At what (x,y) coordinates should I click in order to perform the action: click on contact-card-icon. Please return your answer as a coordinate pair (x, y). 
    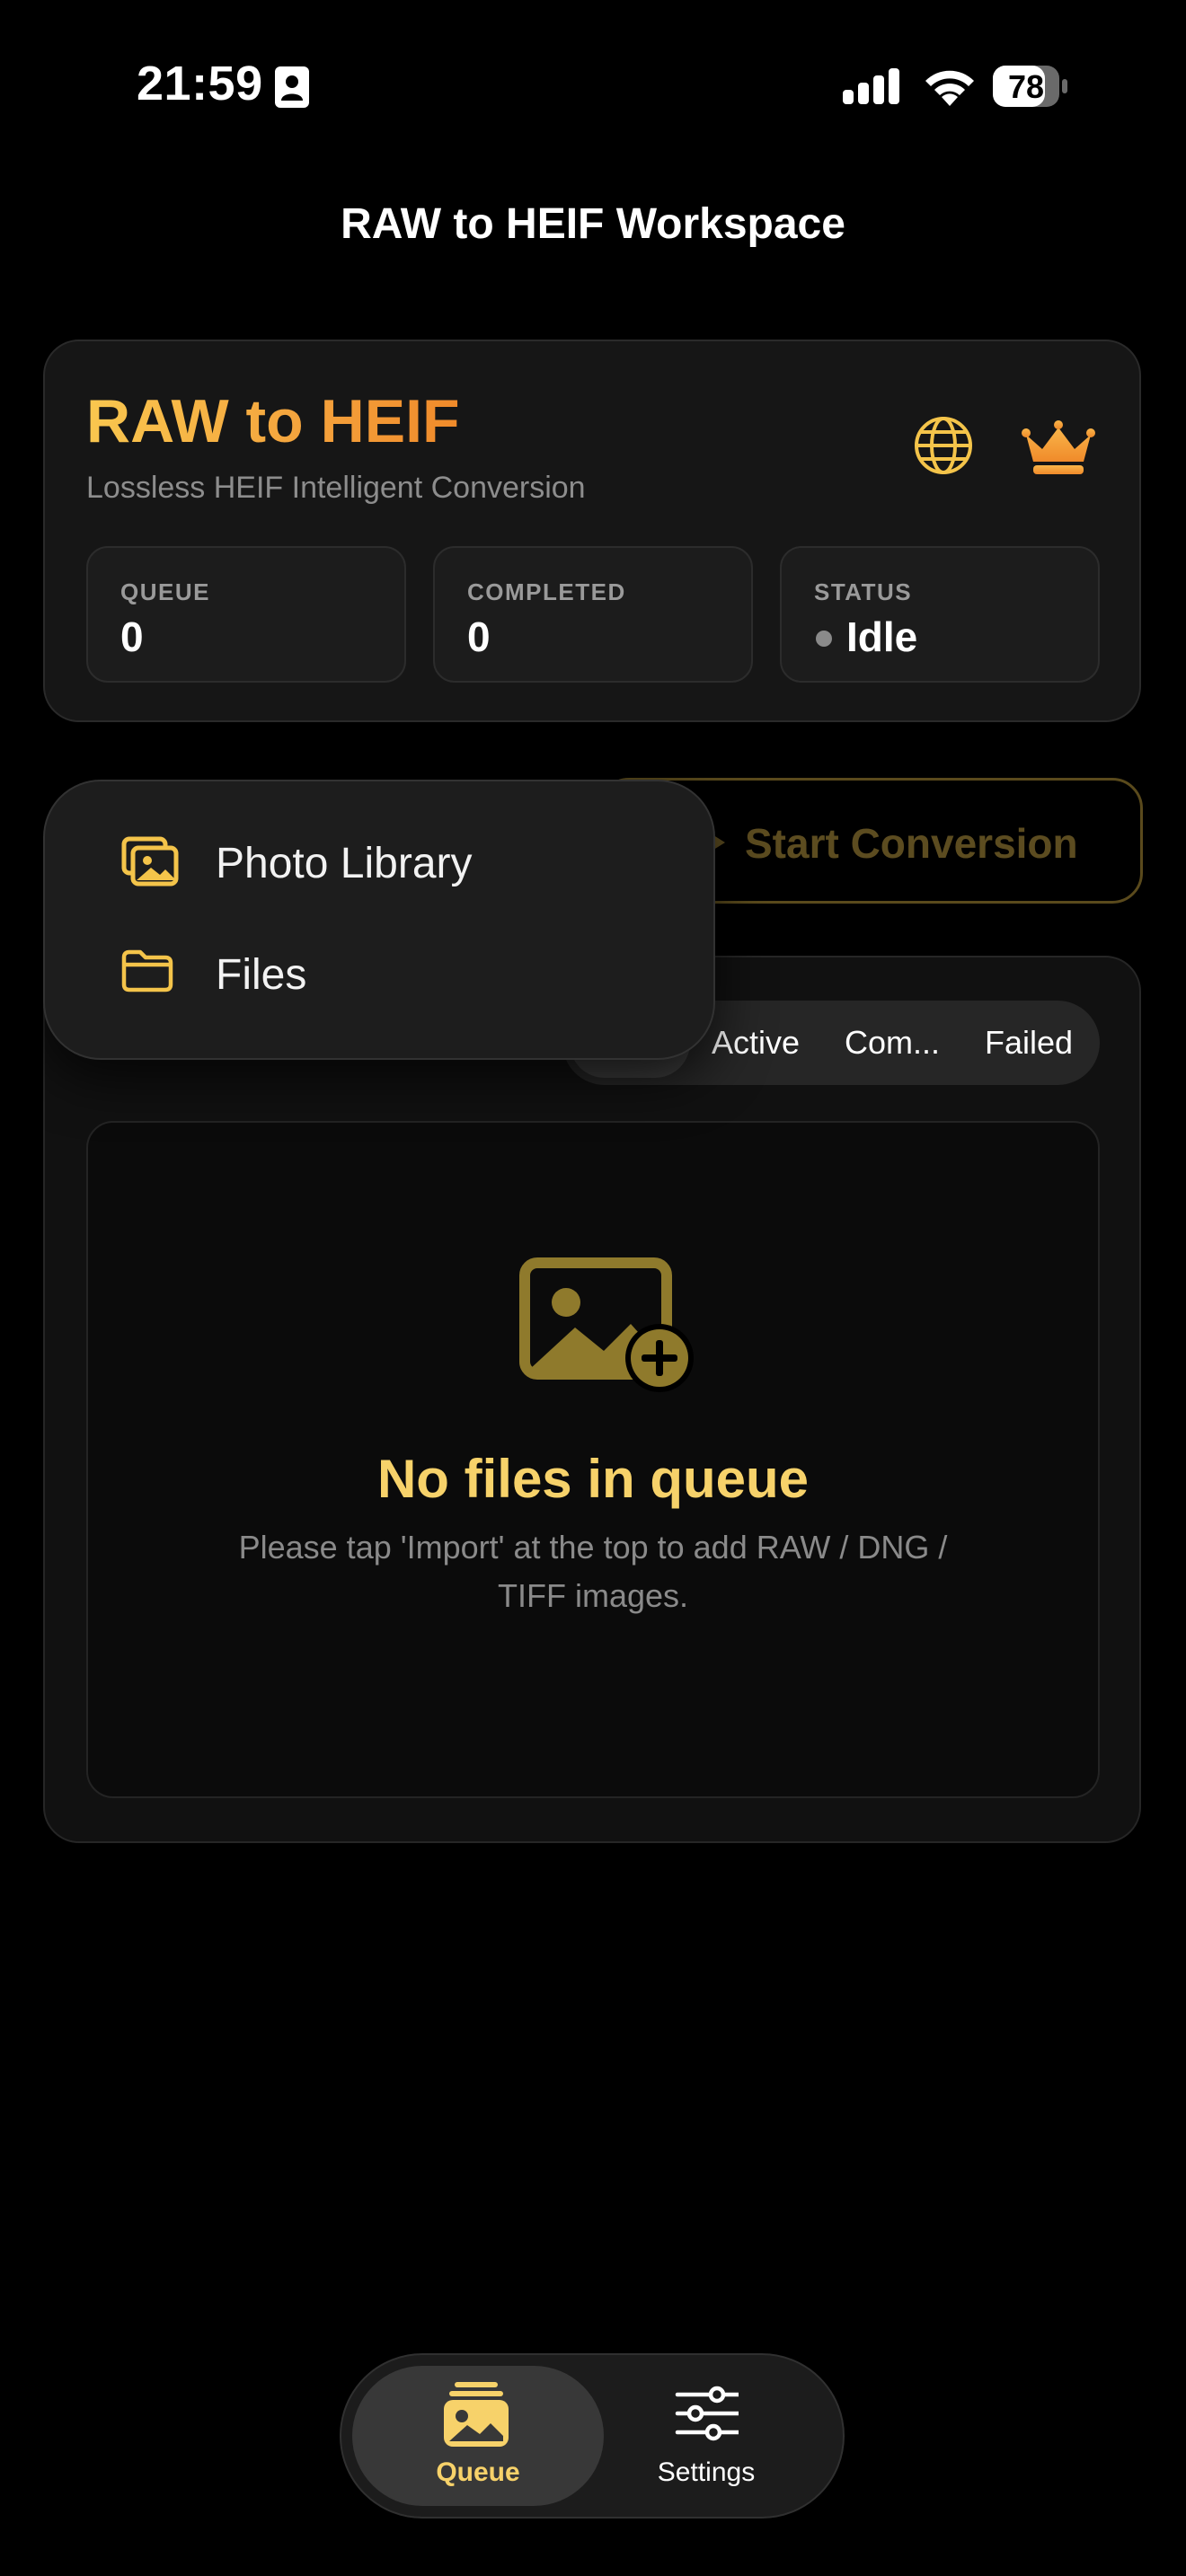
    Looking at the image, I should click on (292, 87).